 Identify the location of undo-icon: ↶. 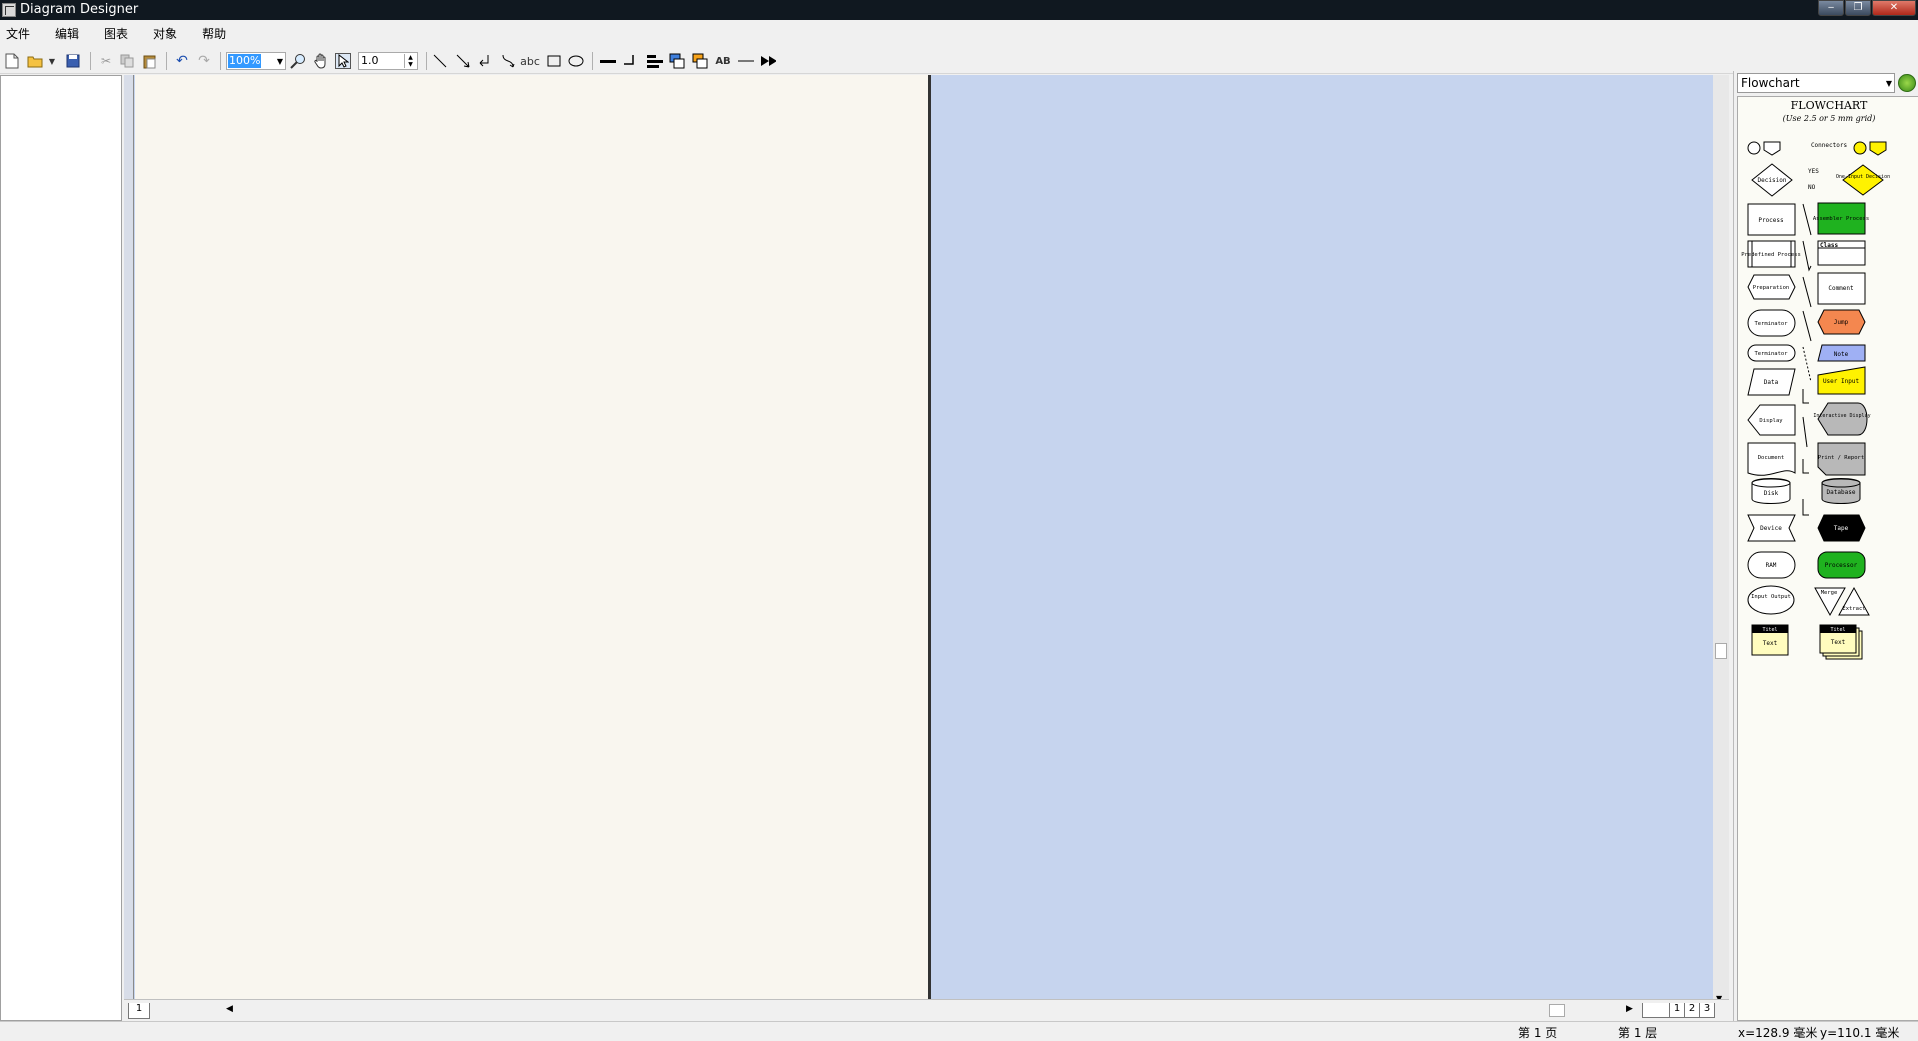
(182, 61).